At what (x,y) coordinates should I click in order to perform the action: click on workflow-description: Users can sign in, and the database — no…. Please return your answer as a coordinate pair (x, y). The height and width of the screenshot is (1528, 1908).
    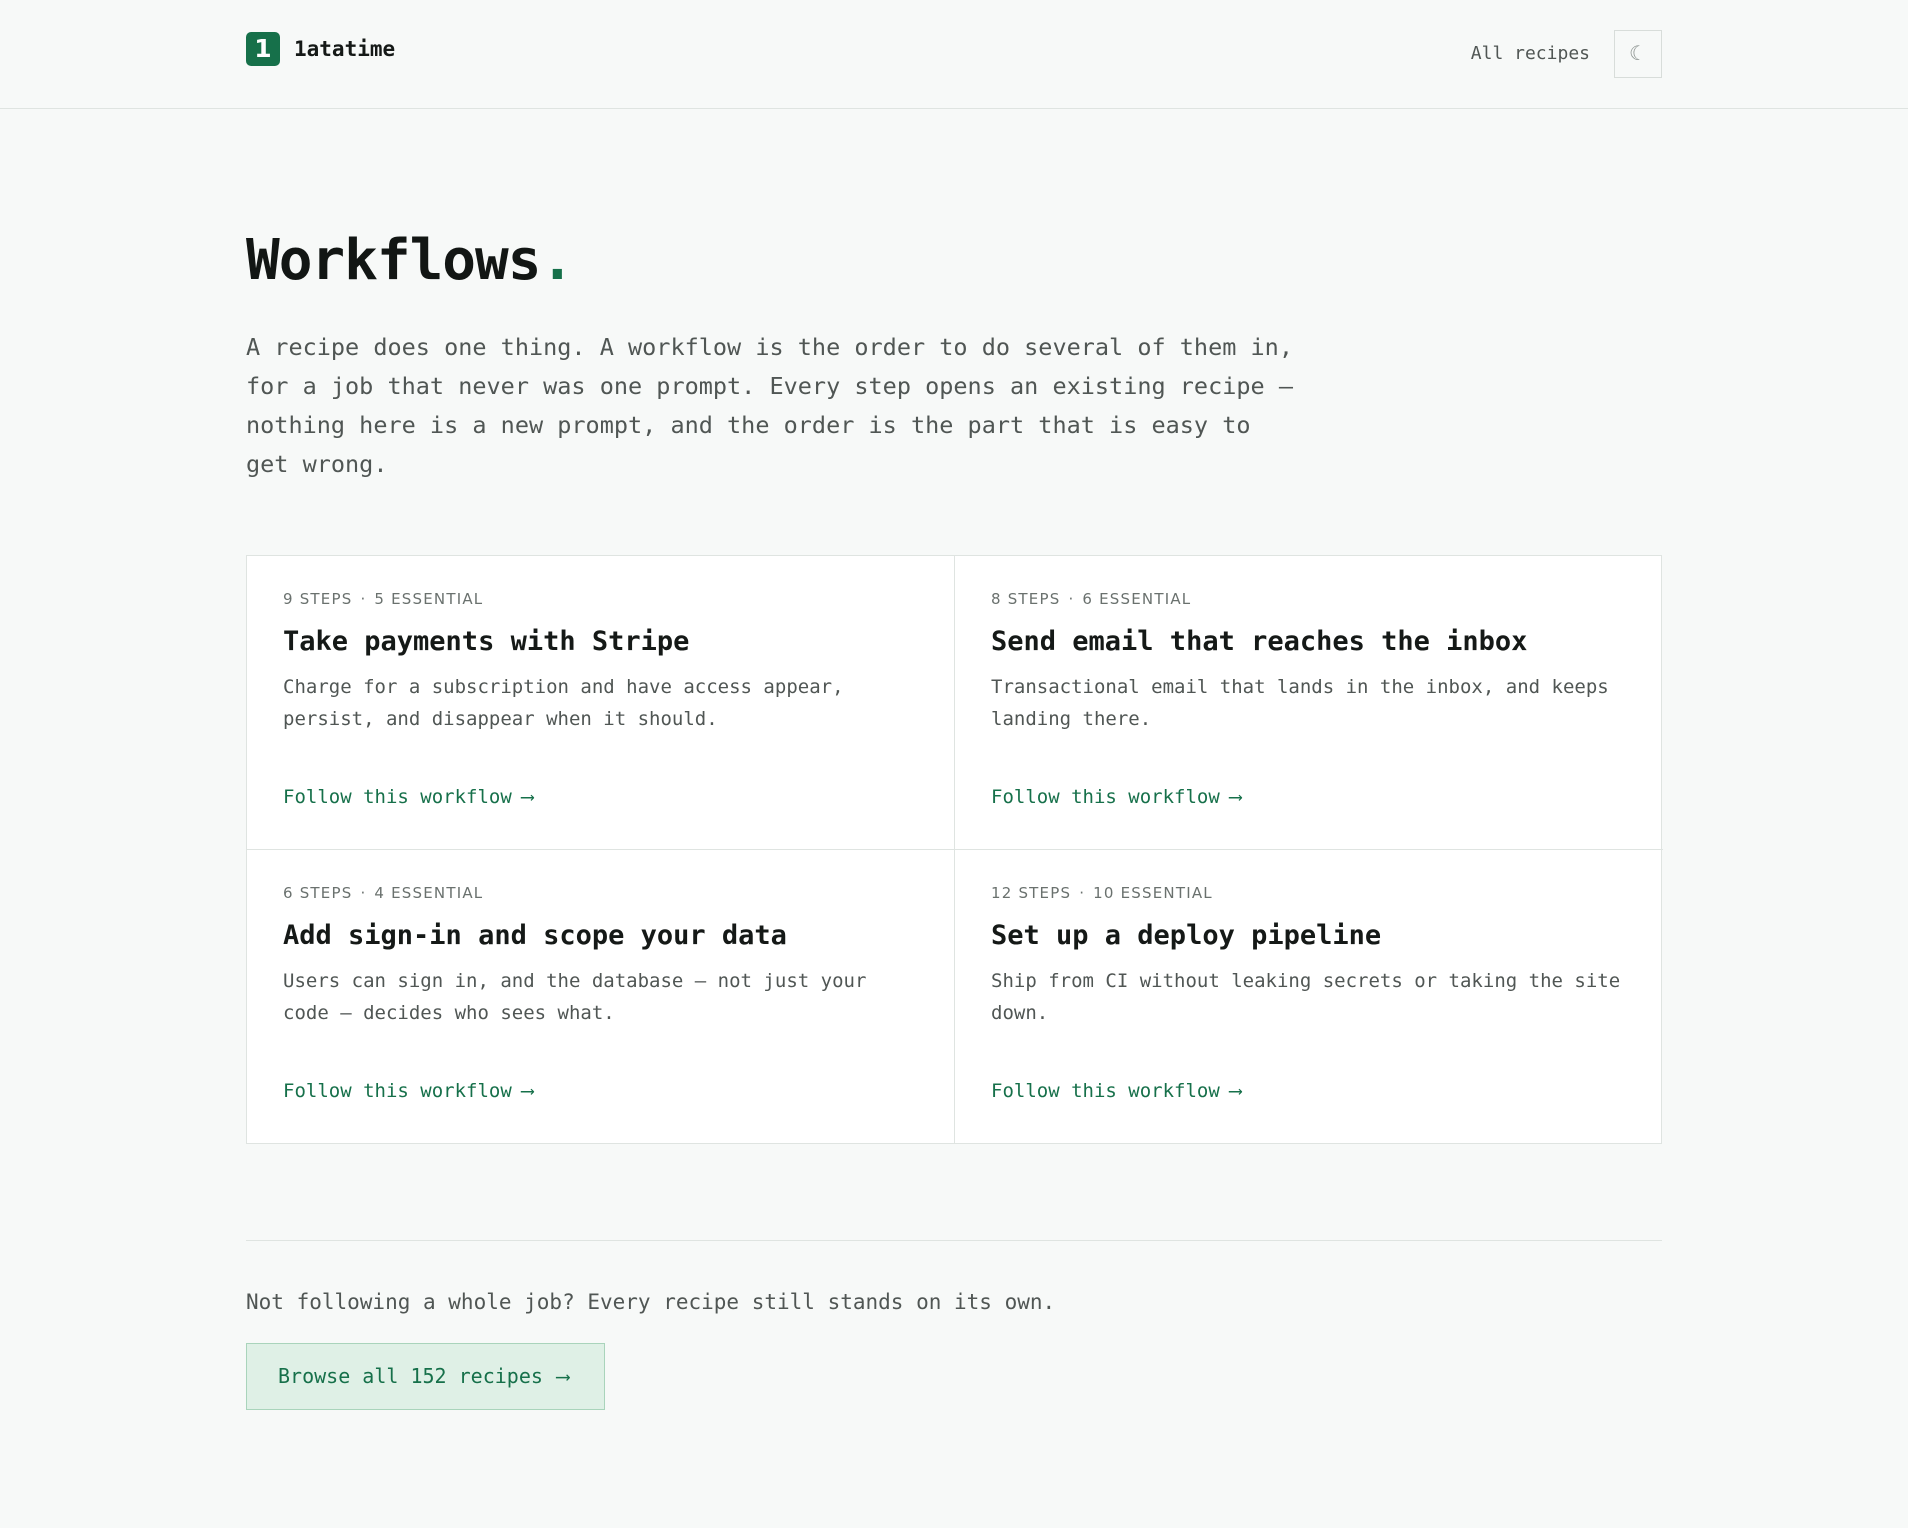
    Looking at the image, I should click on (575, 997).